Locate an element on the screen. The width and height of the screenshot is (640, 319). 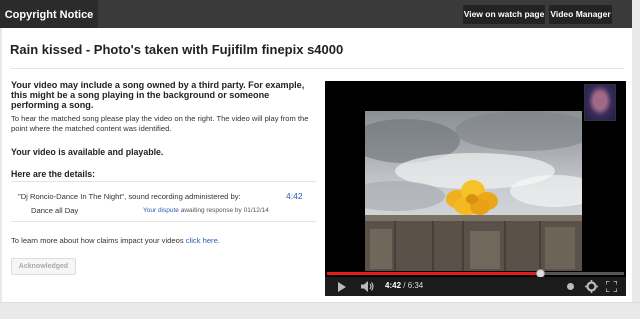
your-dispute-link: Your dispute is located at coordinates (161, 210).